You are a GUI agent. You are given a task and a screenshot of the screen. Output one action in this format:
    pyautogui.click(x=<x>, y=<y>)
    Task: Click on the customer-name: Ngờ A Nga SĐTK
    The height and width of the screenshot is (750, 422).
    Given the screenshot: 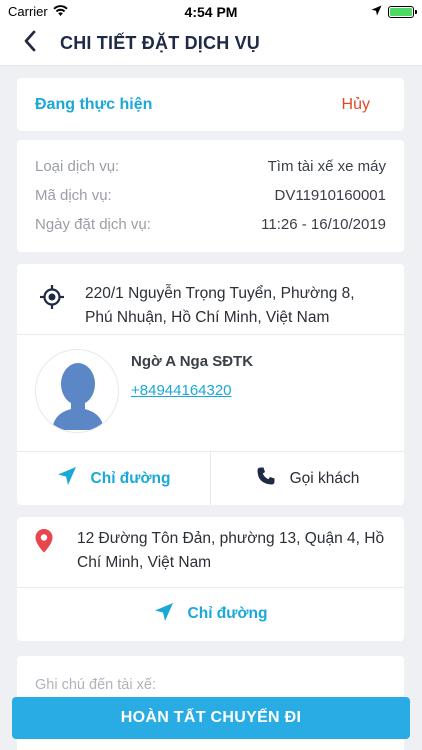 What is the action you would take?
    pyautogui.click(x=192, y=361)
    